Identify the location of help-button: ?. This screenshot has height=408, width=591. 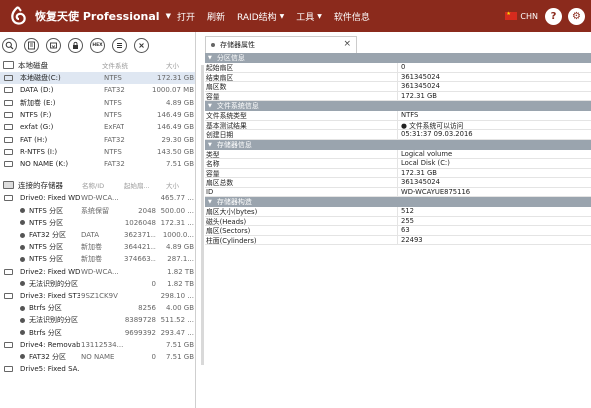
(553, 16).